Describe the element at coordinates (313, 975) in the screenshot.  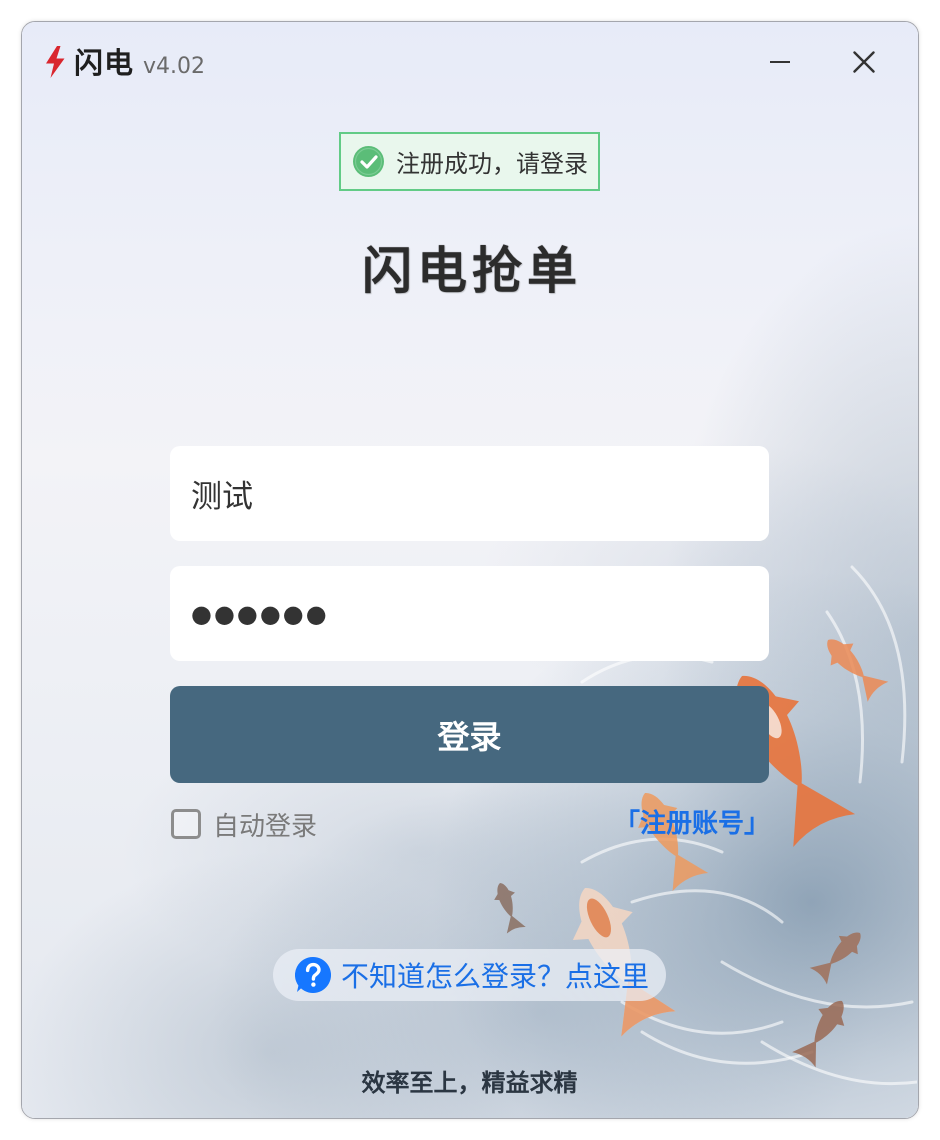
I see `question-circle-icon` at that location.